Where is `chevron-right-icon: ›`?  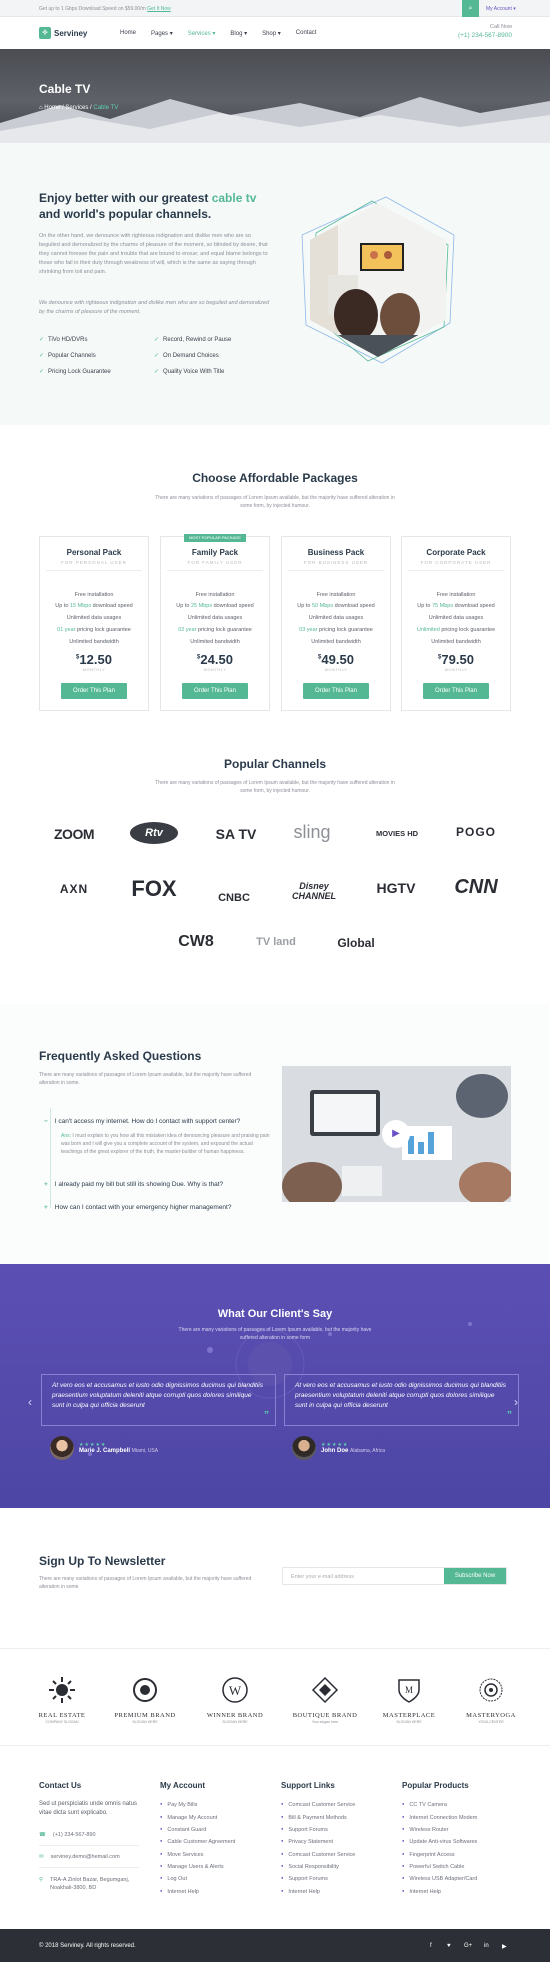 chevron-right-icon: › is located at coordinates (516, 1402).